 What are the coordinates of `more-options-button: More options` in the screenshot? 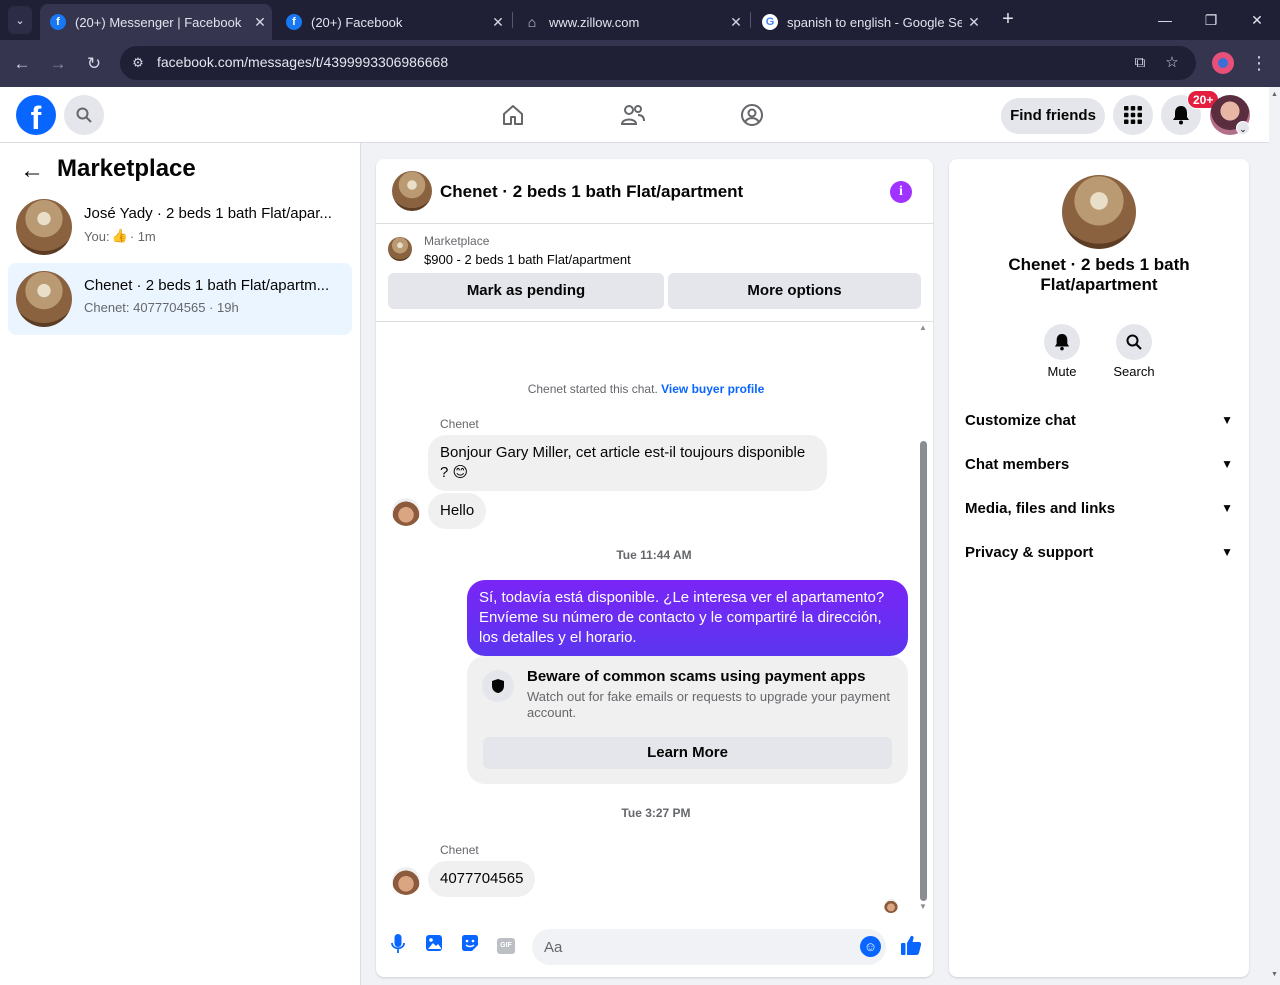 It's located at (794, 291).